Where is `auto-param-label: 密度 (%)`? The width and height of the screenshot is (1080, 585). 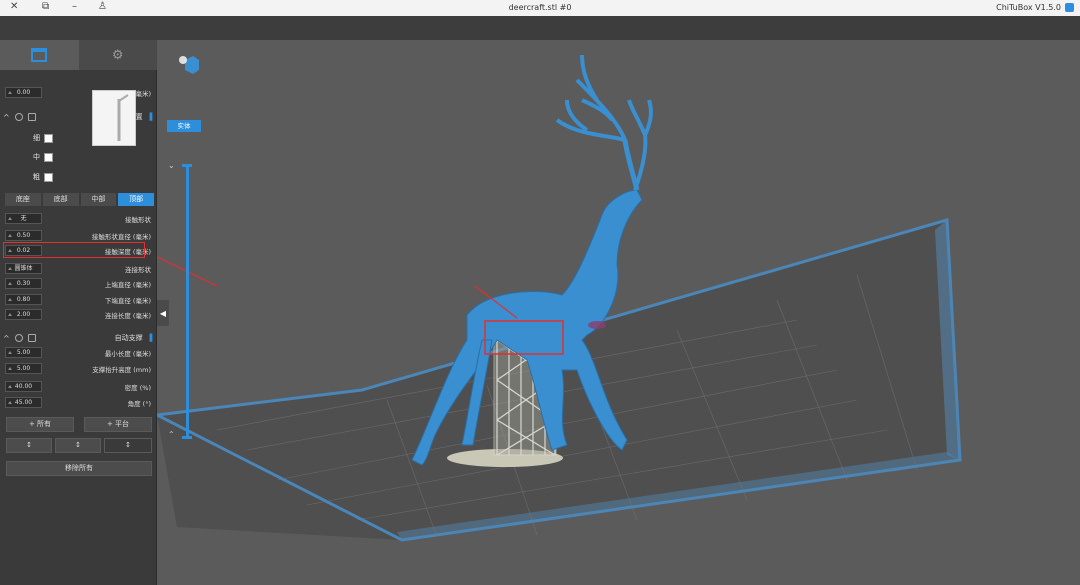 auto-param-label: 密度 (%) is located at coordinates (137, 387).